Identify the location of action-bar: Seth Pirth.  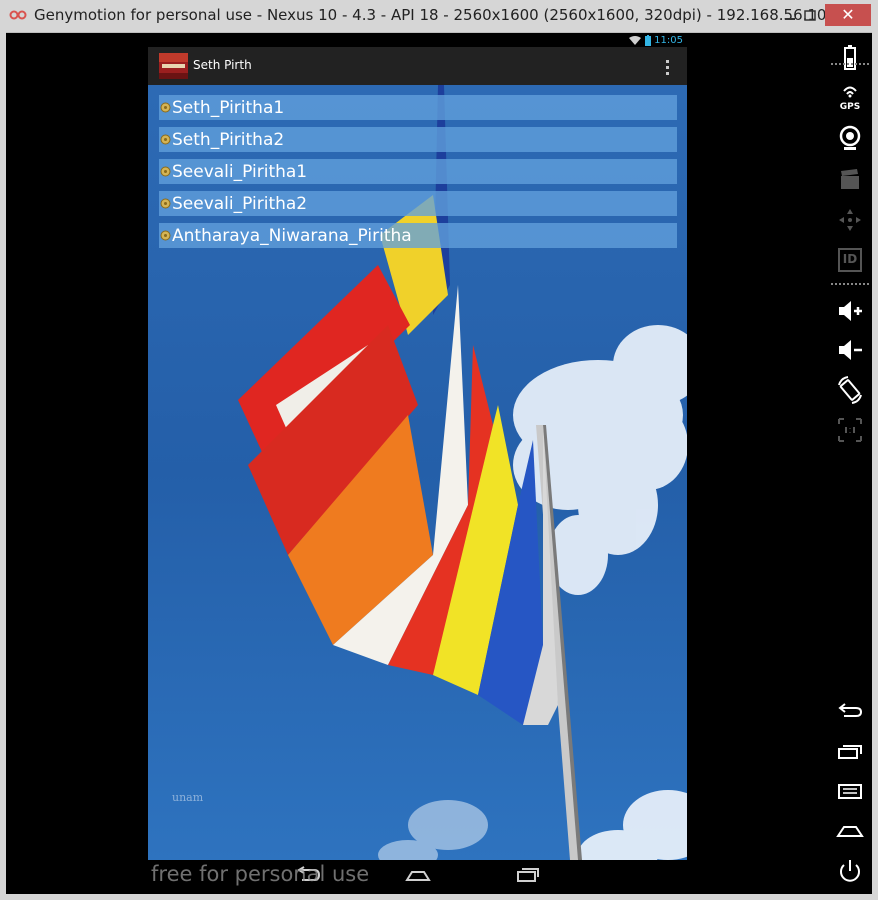
(417, 66).